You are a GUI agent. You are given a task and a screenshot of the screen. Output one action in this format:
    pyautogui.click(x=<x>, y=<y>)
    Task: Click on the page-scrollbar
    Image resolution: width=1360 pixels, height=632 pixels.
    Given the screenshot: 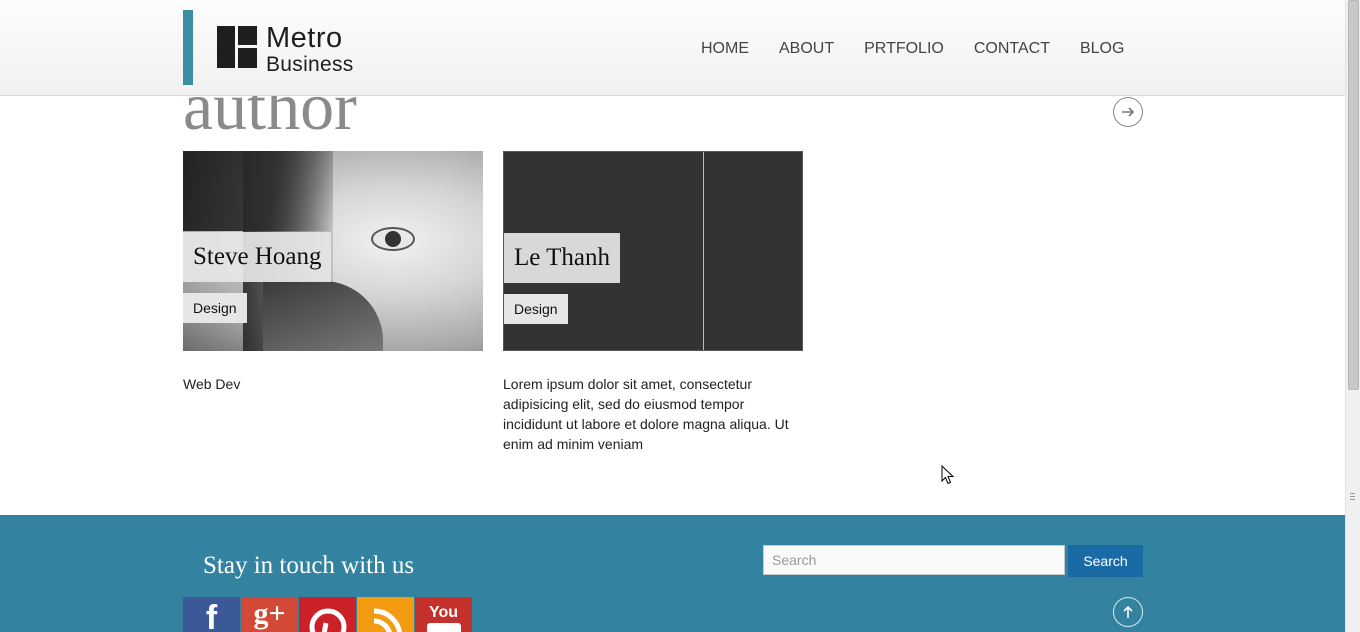 What is the action you would take?
    pyautogui.click(x=1352, y=316)
    